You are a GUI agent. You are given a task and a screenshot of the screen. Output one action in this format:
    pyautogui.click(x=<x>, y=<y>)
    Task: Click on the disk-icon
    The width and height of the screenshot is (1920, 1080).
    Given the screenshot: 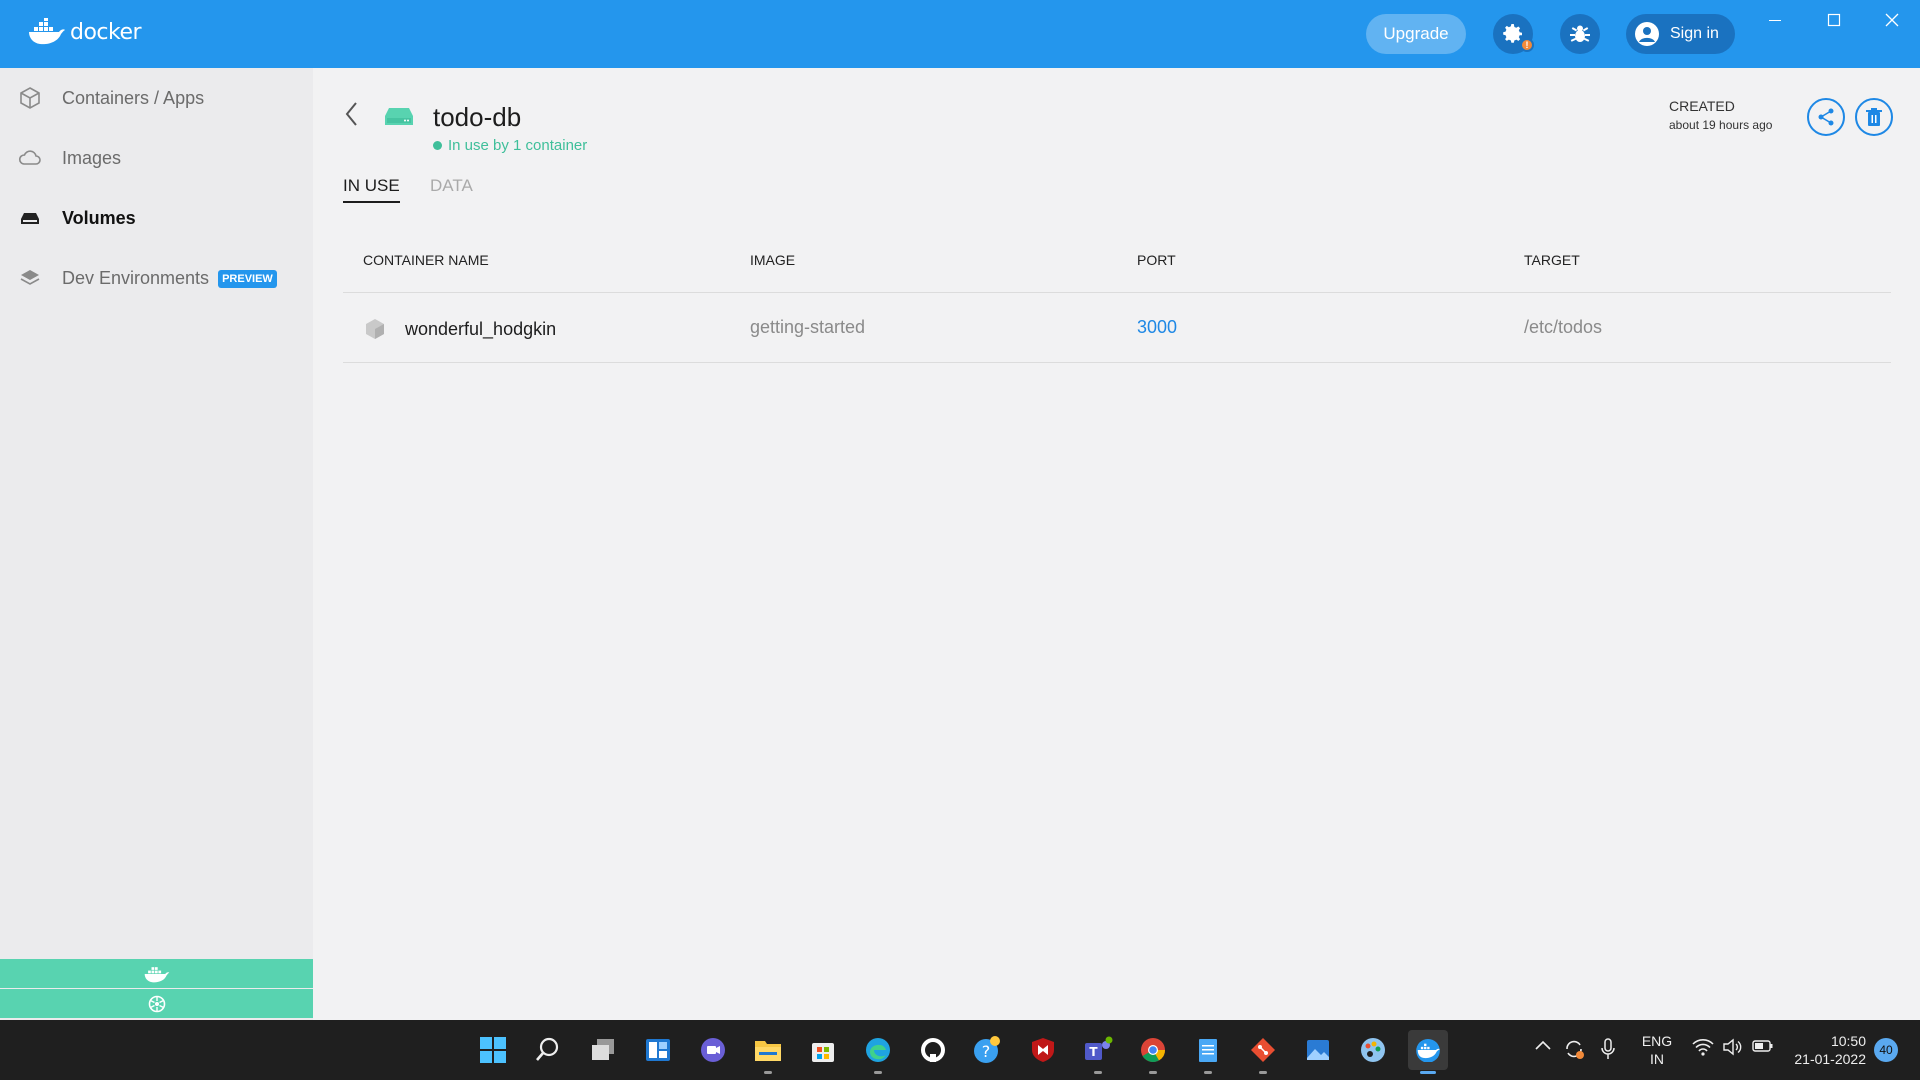 What is the action you would take?
    pyautogui.click(x=30, y=218)
    